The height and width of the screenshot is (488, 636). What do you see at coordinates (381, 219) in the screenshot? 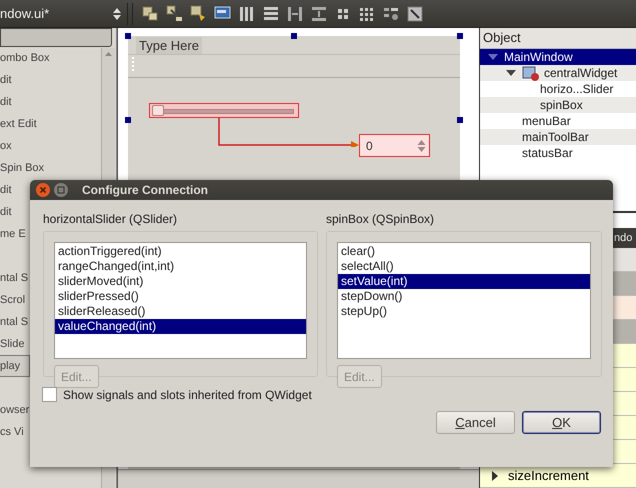
I see `panel-label: spinBox (QSpinBox)` at bounding box center [381, 219].